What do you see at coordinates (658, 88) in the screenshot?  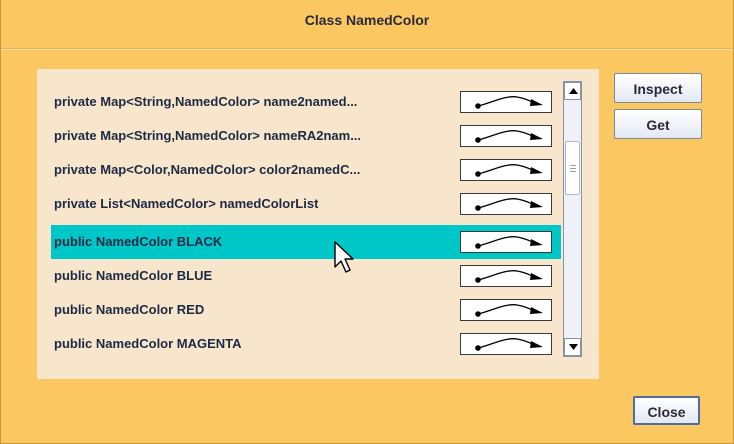 I see `inspect-button: Inspect` at bounding box center [658, 88].